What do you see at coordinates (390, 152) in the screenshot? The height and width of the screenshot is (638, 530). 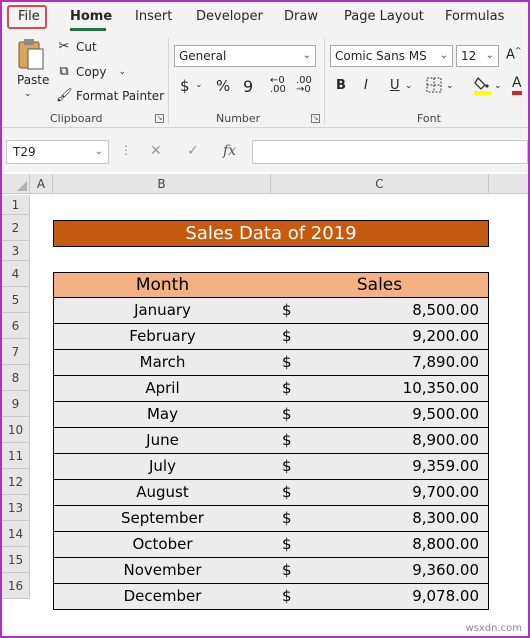 I see `formula-input` at bounding box center [390, 152].